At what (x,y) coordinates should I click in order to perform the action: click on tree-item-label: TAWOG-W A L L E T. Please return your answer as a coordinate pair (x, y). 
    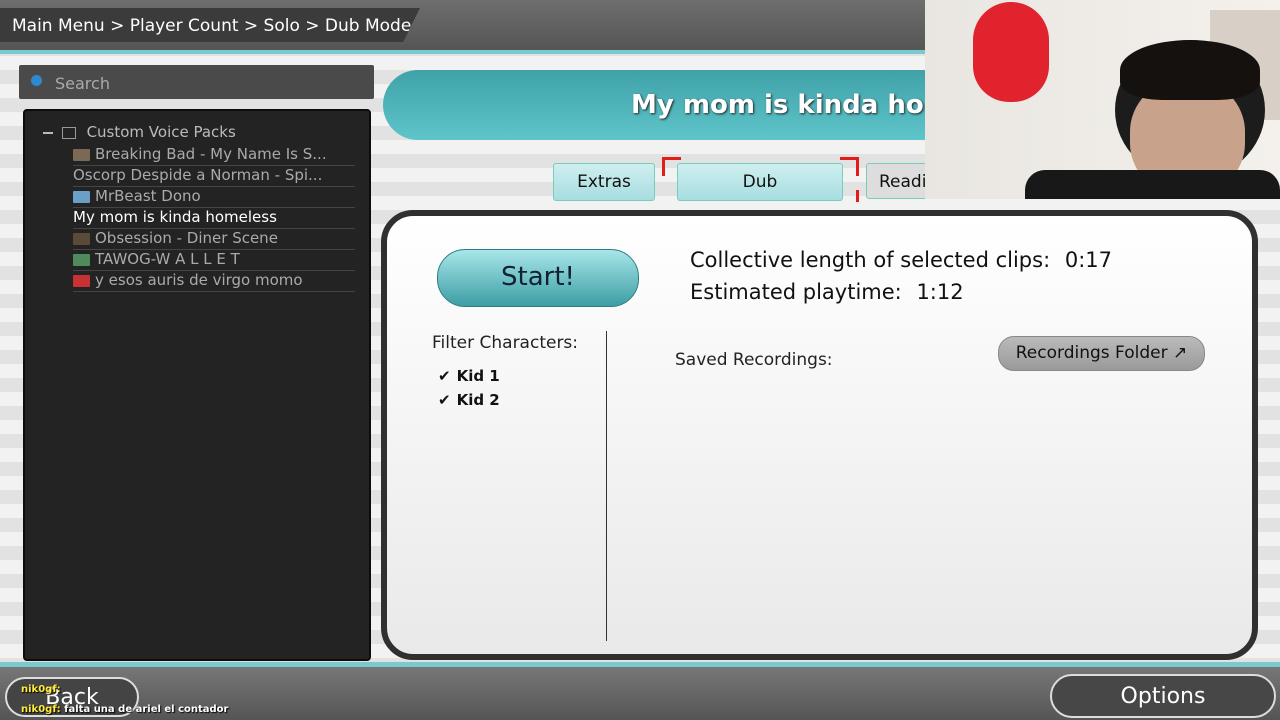
    Looking at the image, I should click on (167, 259).